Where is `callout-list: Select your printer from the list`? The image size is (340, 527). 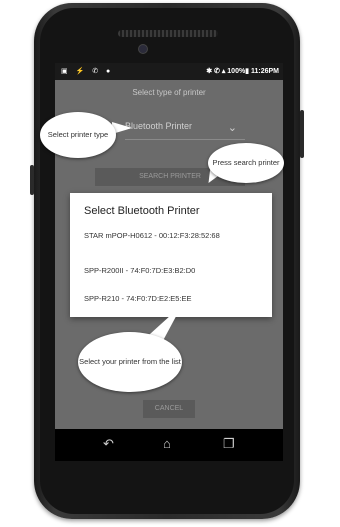 callout-list: Select your printer from the list is located at coordinates (130, 362).